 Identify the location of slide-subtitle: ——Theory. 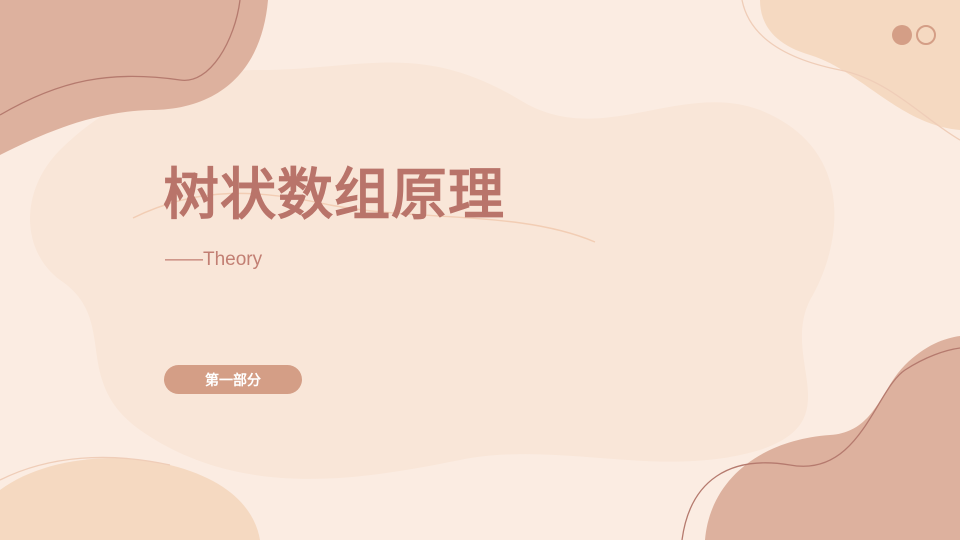
(214, 259).